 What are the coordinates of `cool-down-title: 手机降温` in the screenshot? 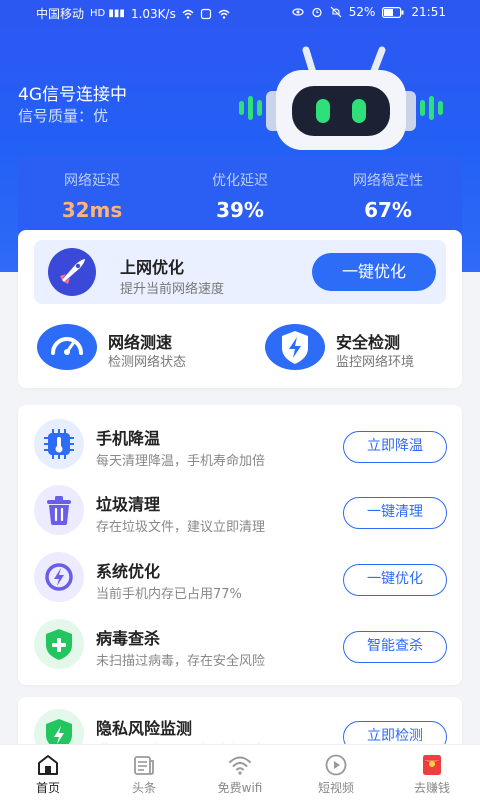 It's located at (128, 438).